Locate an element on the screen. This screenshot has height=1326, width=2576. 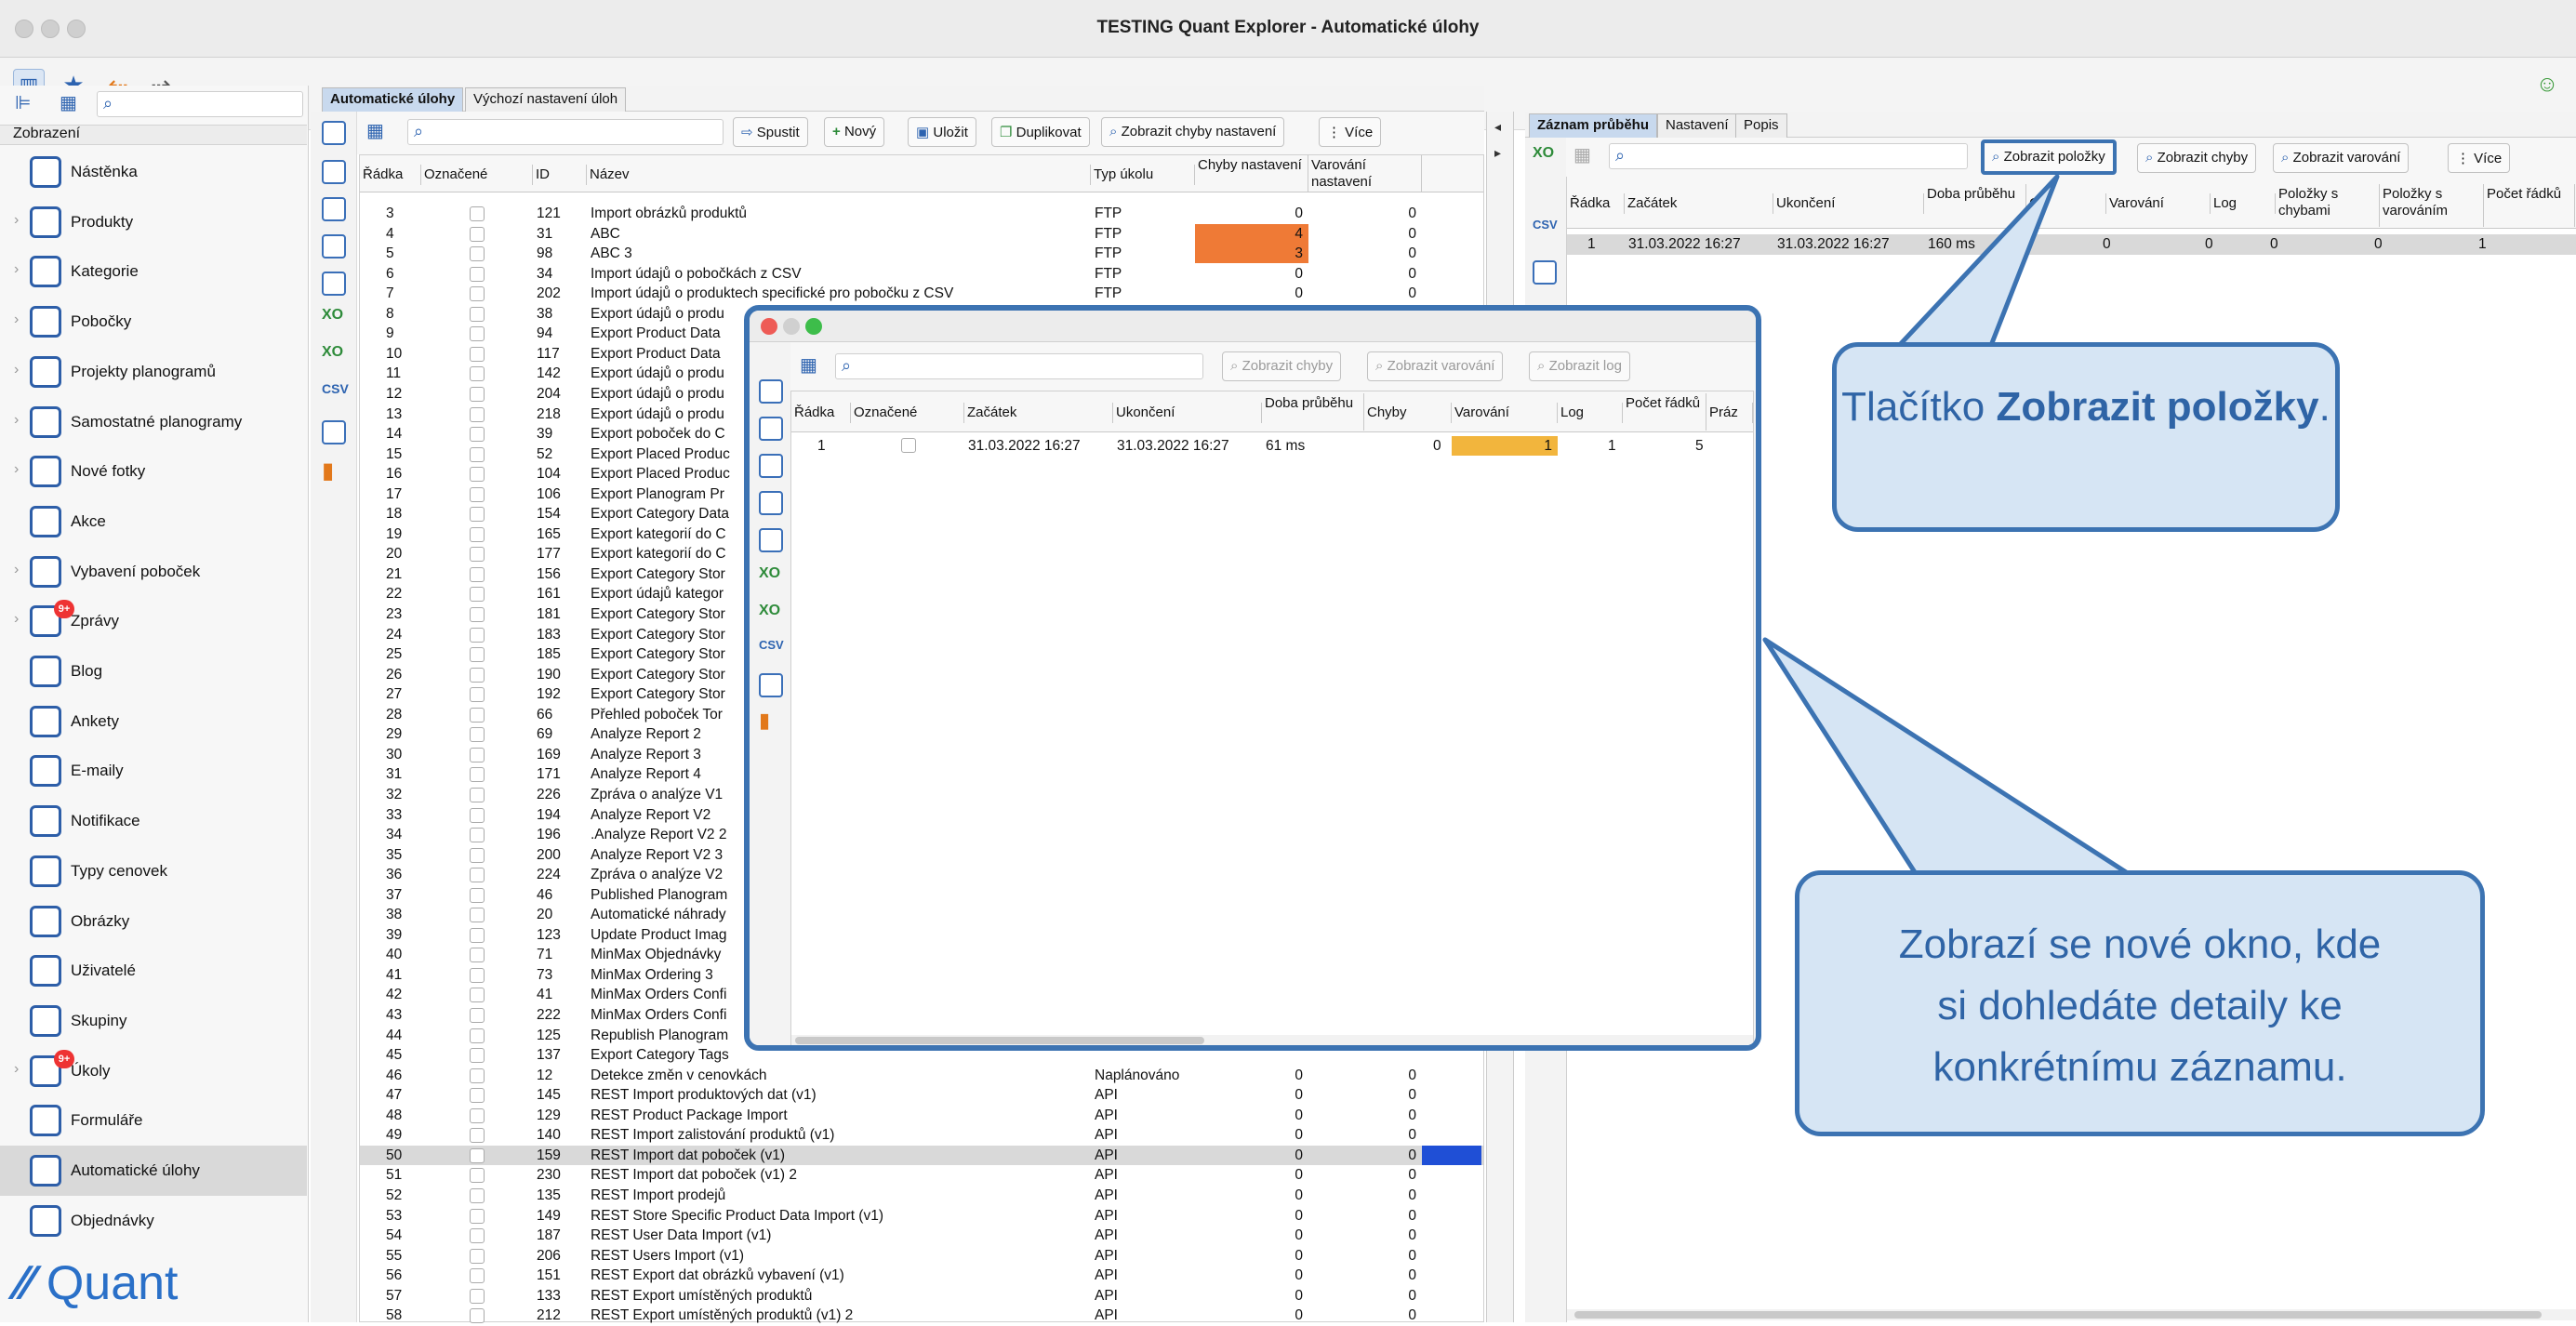
col-name: Název is located at coordinates (839, 175).